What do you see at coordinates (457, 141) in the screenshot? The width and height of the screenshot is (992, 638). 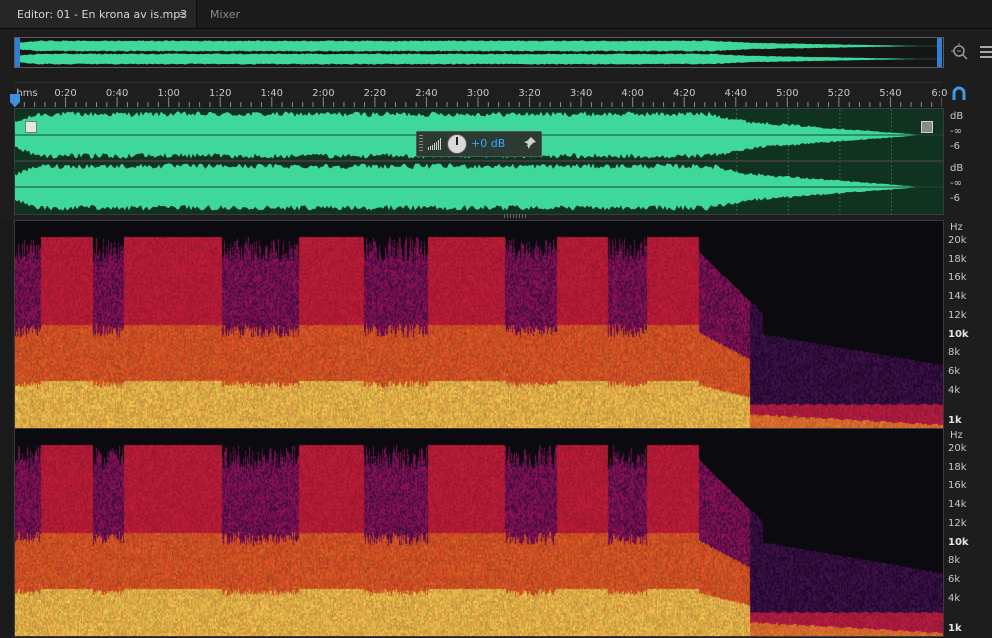 I see `knob-pointer` at bounding box center [457, 141].